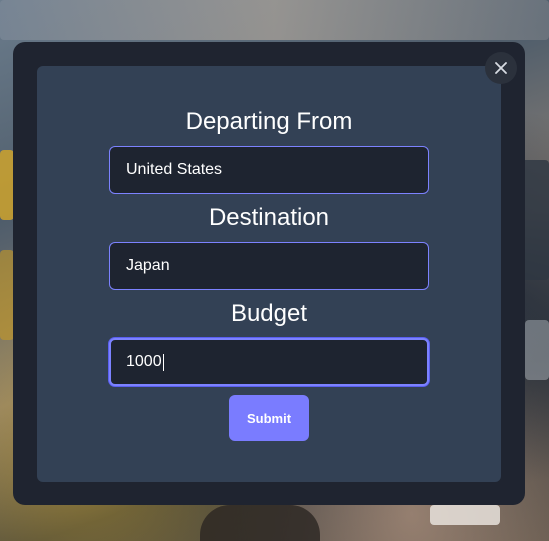 The width and height of the screenshot is (549, 541). What do you see at coordinates (269, 313) in the screenshot?
I see `budget-label: Budget` at bounding box center [269, 313].